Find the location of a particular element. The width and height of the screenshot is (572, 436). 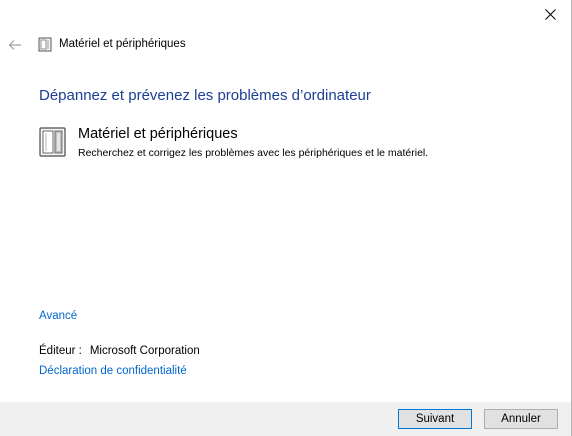

privacy-statement-link: Déclaration de confidentialité is located at coordinates (113, 371).